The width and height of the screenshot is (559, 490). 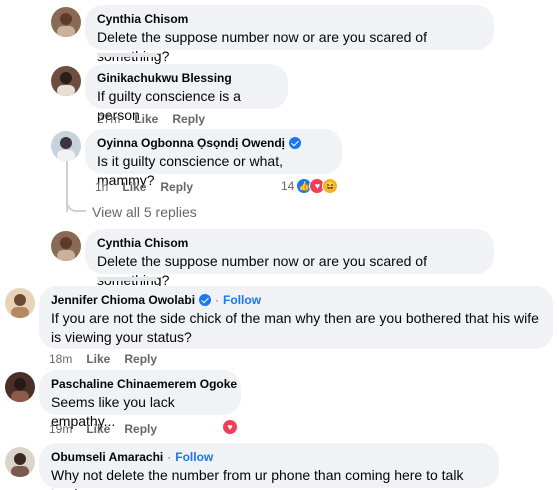 I want to click on commenter-name-text: Oyinna Ogbonna Ọsọndị Owendị, so click(x=191, y=143).